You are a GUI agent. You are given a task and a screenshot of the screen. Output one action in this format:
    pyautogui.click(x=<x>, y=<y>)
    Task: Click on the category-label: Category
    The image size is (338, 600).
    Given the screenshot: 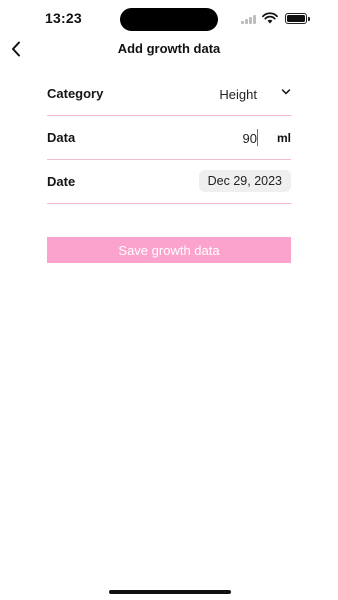 What is the action you would take?
    pyautogui.click(x=75, y=93)
    